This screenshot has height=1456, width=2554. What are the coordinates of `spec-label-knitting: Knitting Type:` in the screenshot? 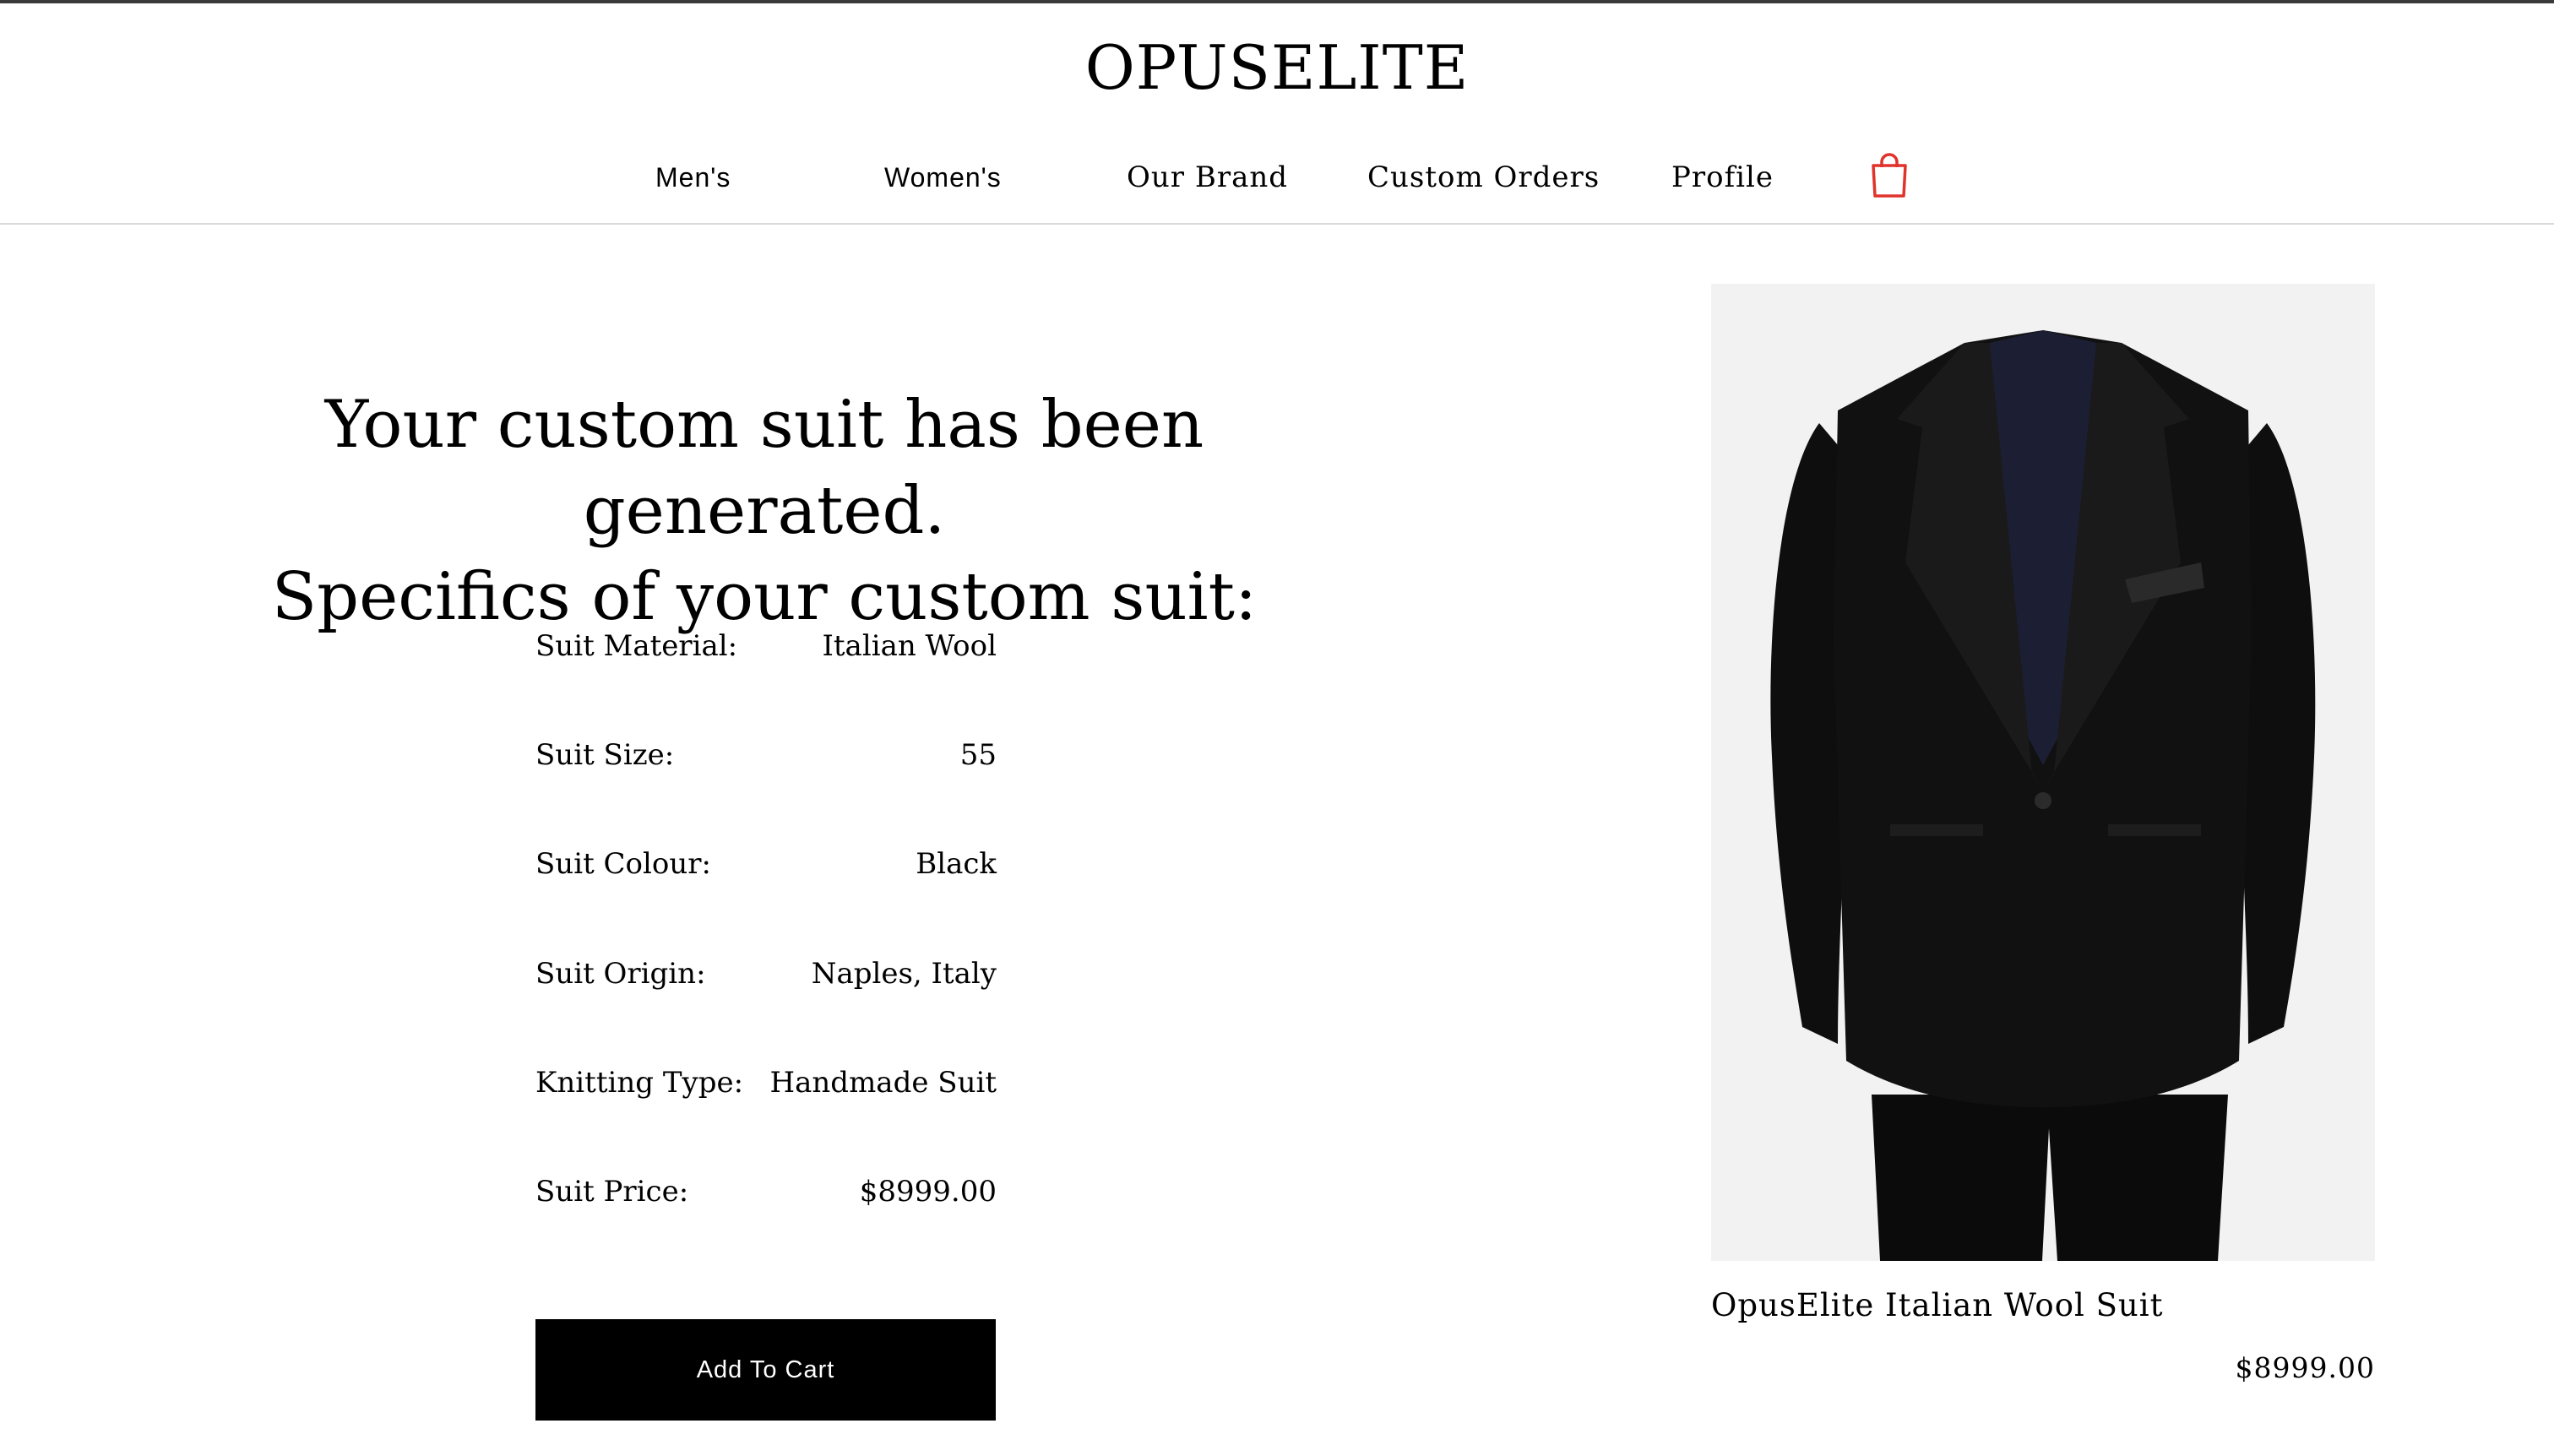 It's located at (639, 1083).